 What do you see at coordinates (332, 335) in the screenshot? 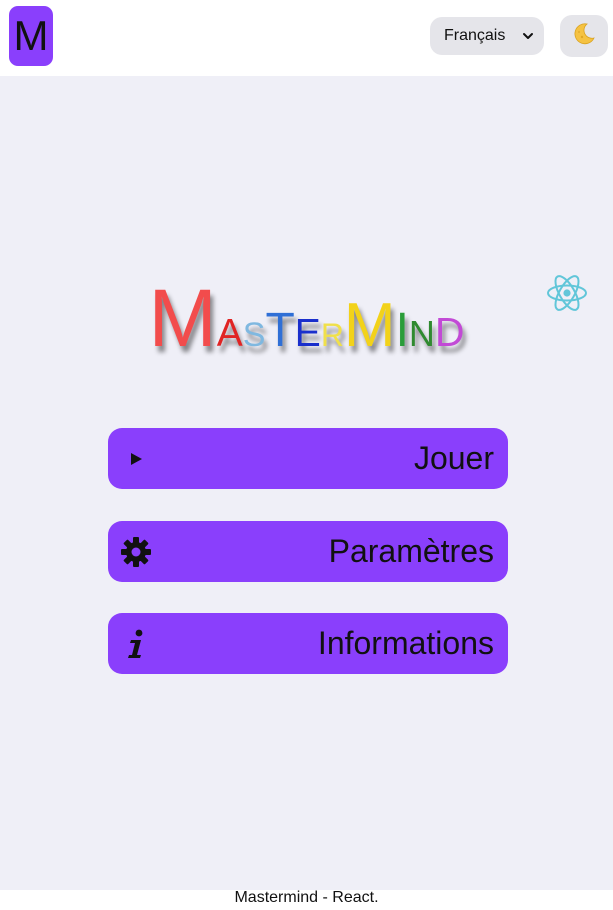
I see `title-letter: R` at bounding box center [332, 335].